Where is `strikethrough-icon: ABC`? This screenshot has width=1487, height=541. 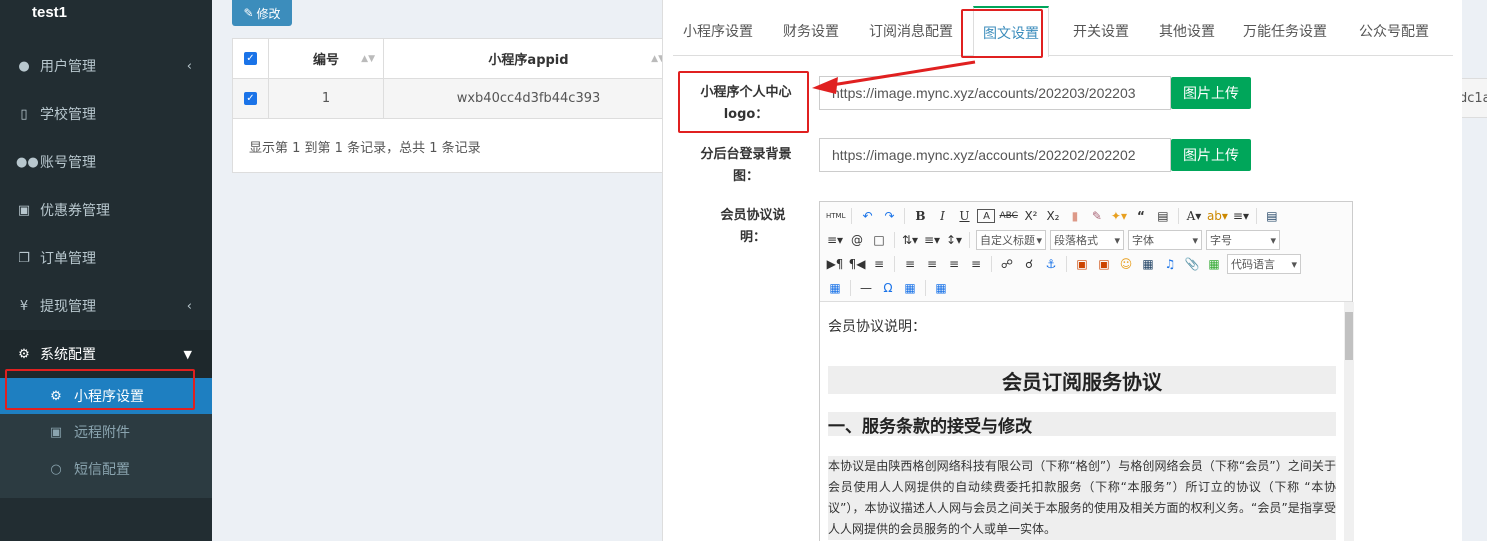 strikethrough-icon: ABC is located at coordinates (1008, 216).